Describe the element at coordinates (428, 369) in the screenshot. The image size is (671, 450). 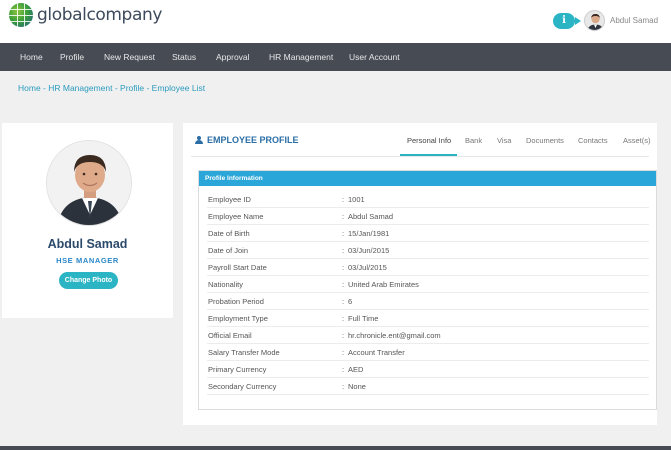
I see `table-row: Primary Currency: AED` at that location.